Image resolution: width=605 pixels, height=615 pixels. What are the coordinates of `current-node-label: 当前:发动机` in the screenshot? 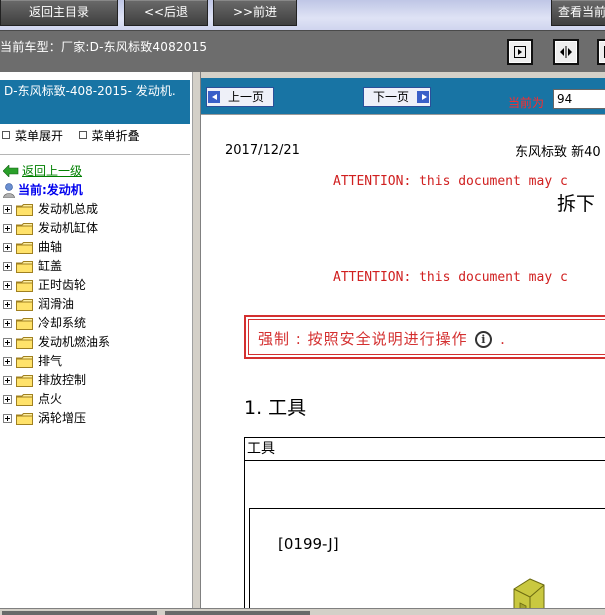 It's located at (50, 190).